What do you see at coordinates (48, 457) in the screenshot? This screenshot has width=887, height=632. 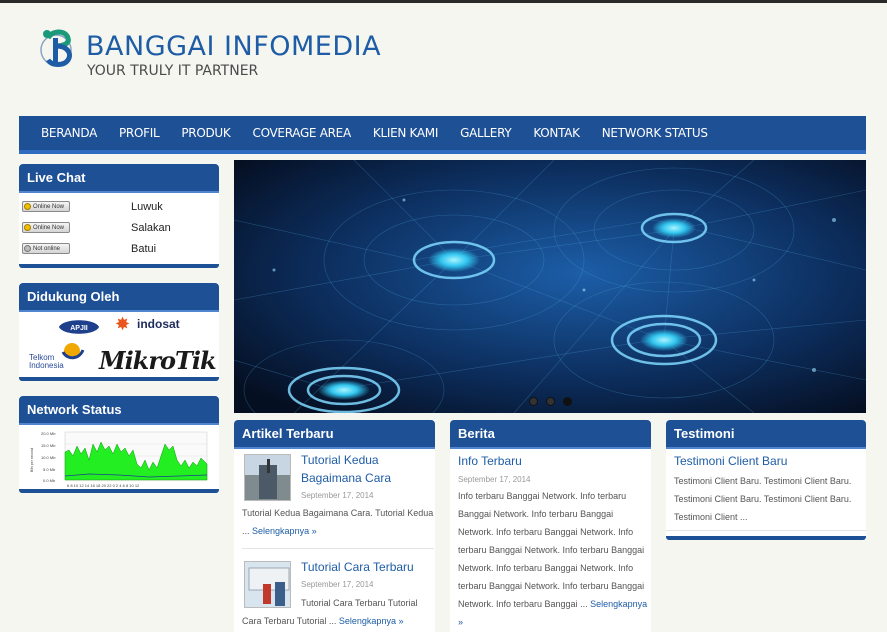 I see `graph-ytick: 10.0 Mb` at bounding box center [48, 457].